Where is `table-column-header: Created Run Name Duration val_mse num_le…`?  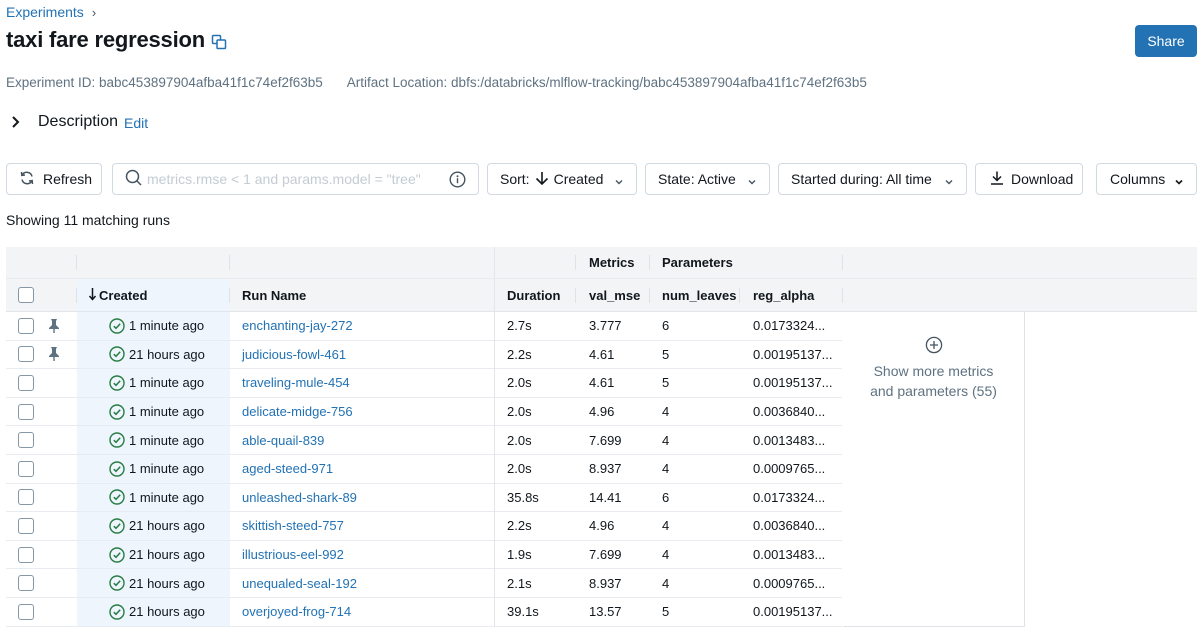 table-column-header: Created Run Name Duration val_mse num_le… is located at coordinates (601, 295).